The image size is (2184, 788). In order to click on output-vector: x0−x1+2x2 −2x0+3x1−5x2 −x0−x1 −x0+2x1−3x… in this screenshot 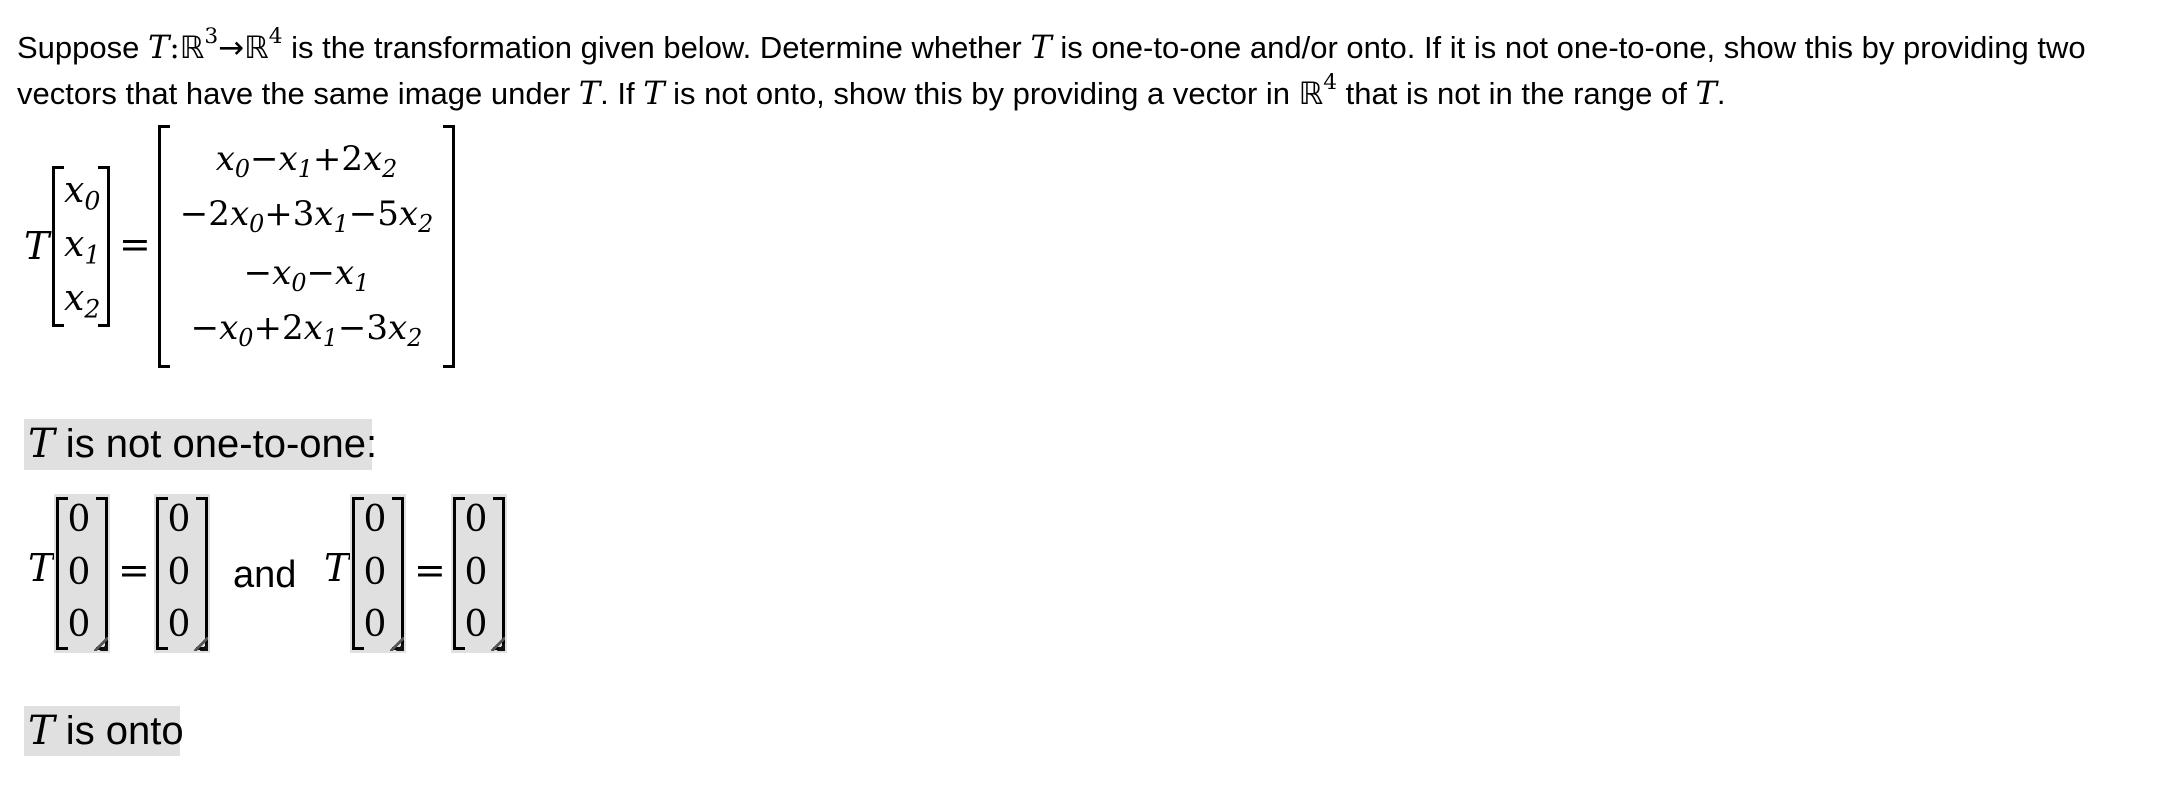, I will do `click(306, 246)`.